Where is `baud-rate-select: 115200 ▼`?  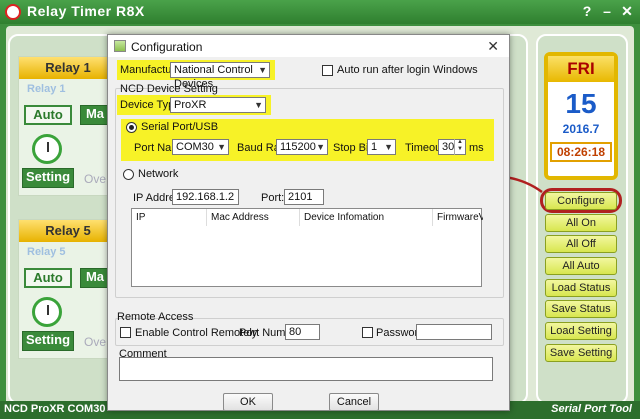 baud-rate-select: 115200 ▼ is located at coordinates (302, 147).